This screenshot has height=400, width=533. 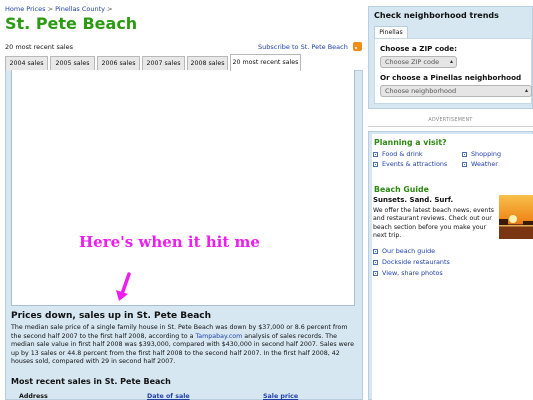 I want to click on view-share-photos-link: View, share photos, so click(x=408, y=273).